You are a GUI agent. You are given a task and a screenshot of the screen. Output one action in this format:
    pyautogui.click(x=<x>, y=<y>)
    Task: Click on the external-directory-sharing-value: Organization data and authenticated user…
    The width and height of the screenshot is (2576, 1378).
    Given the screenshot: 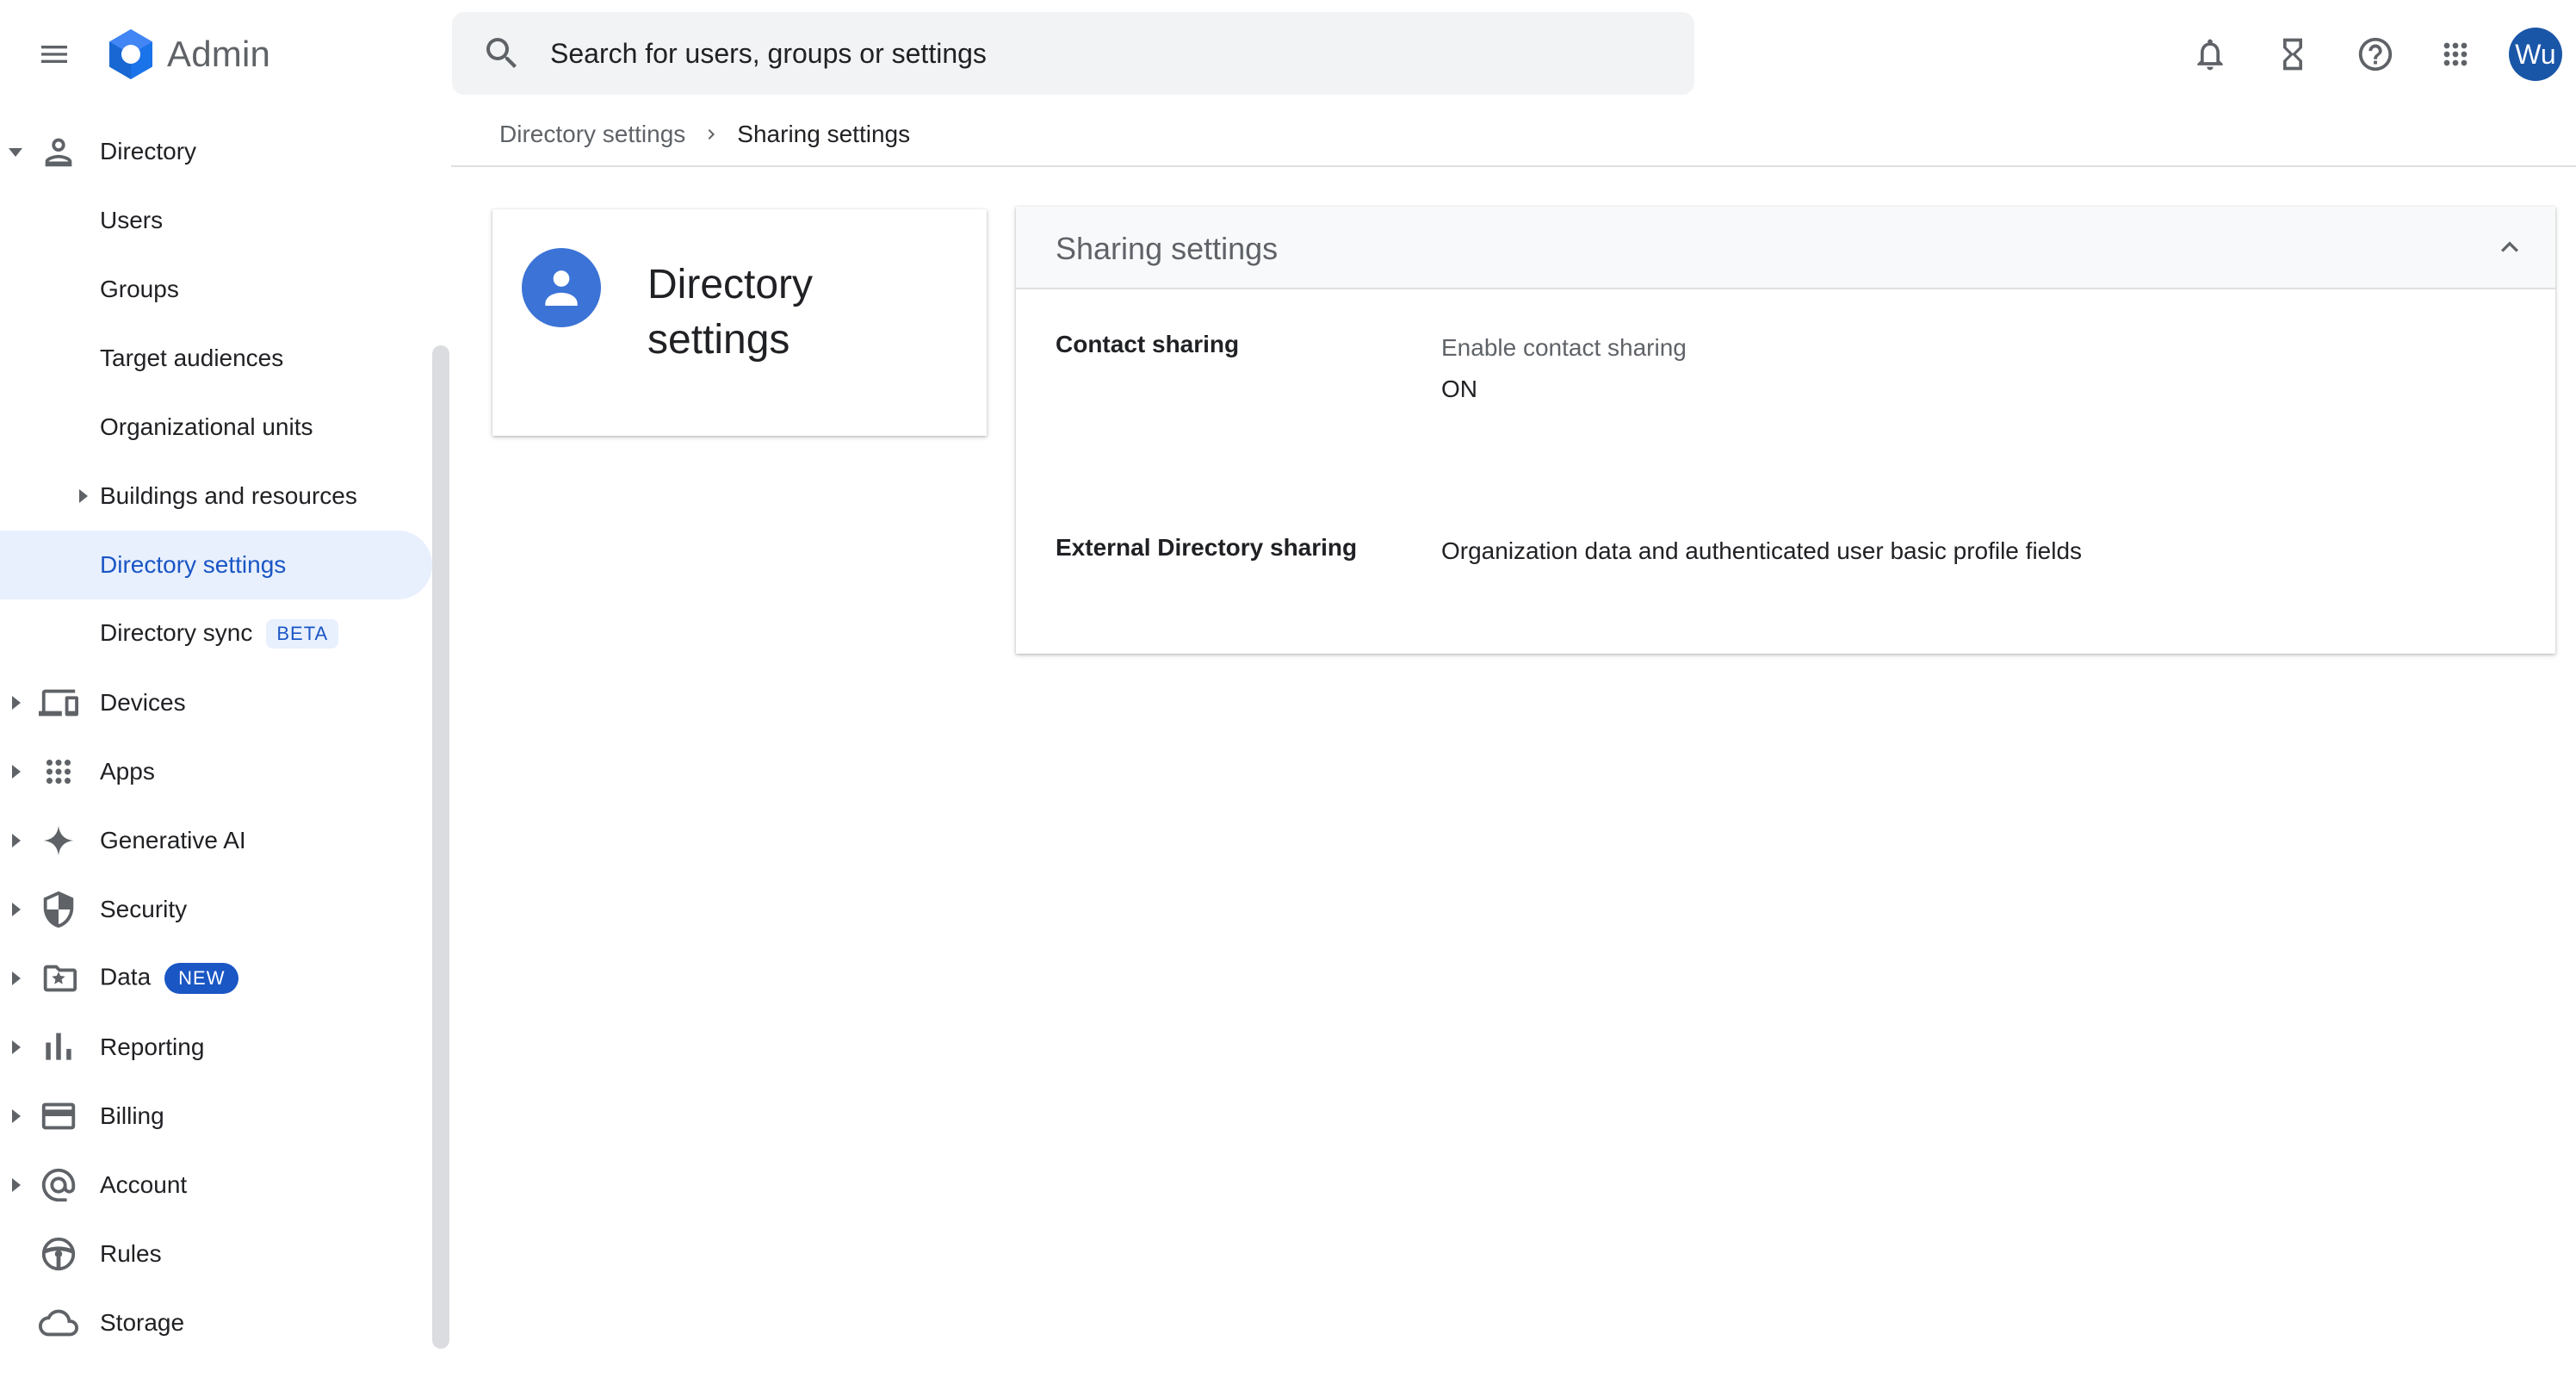 What is the action you would take?
    pyautogui.click(x=1761, y=551)
    